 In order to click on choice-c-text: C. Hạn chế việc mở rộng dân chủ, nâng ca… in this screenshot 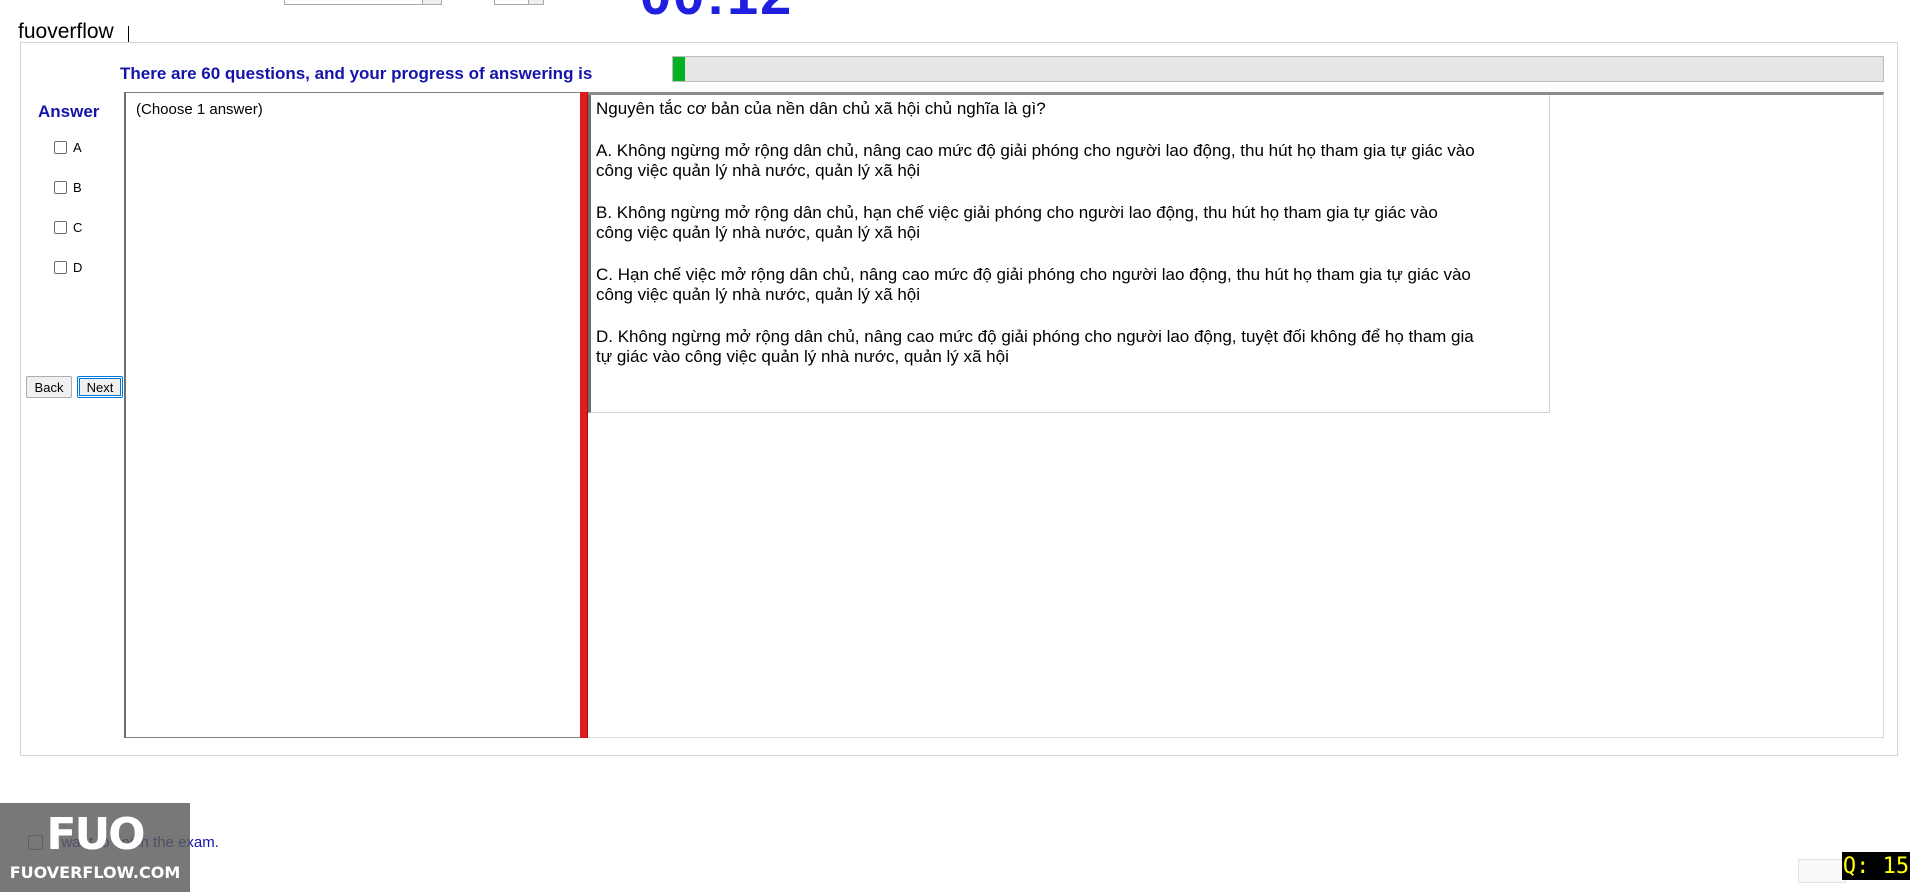, I will do `click(1033, 284)`.